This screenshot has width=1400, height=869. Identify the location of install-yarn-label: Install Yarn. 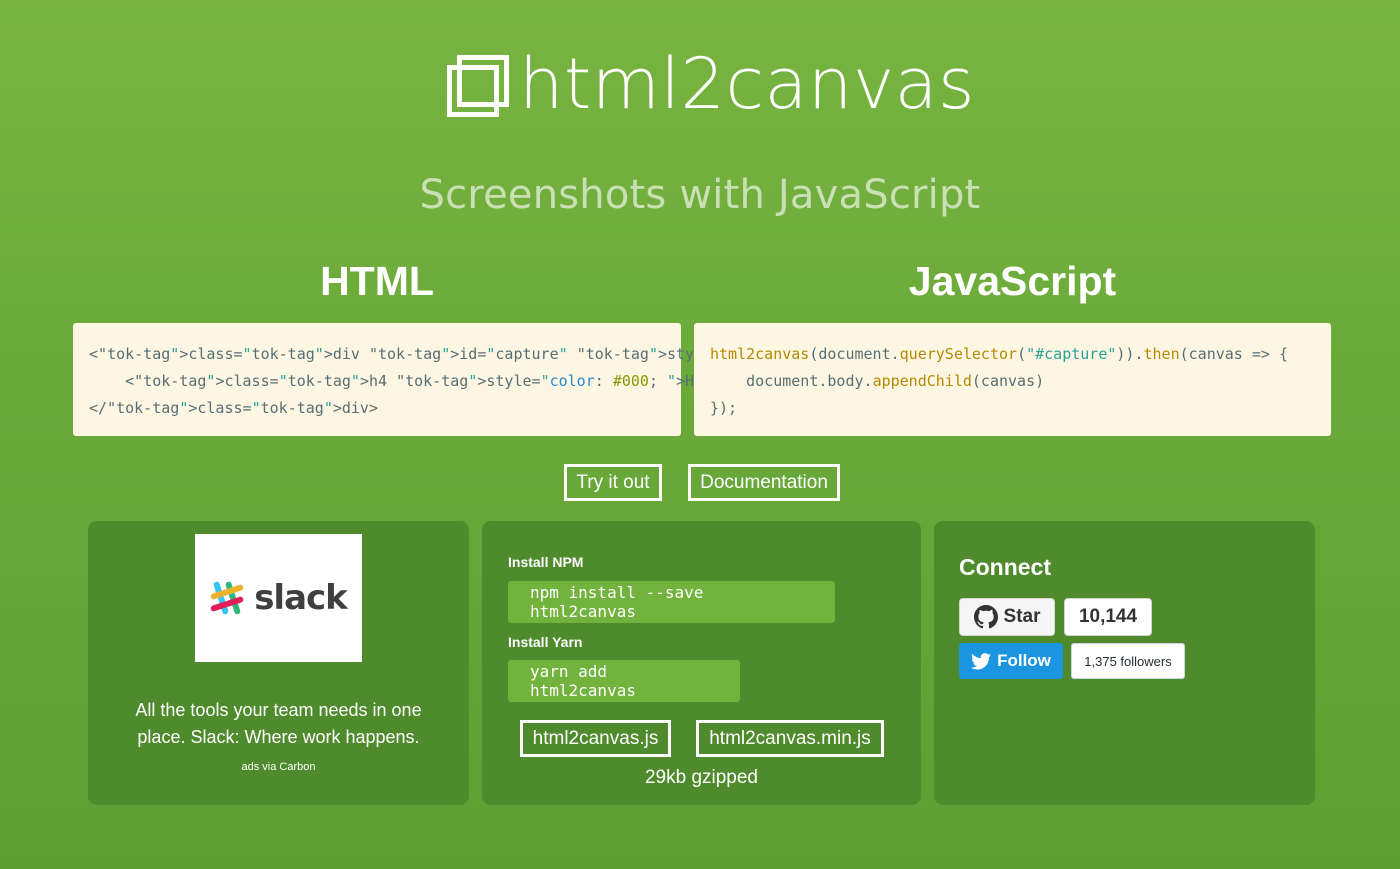
(545, 642).